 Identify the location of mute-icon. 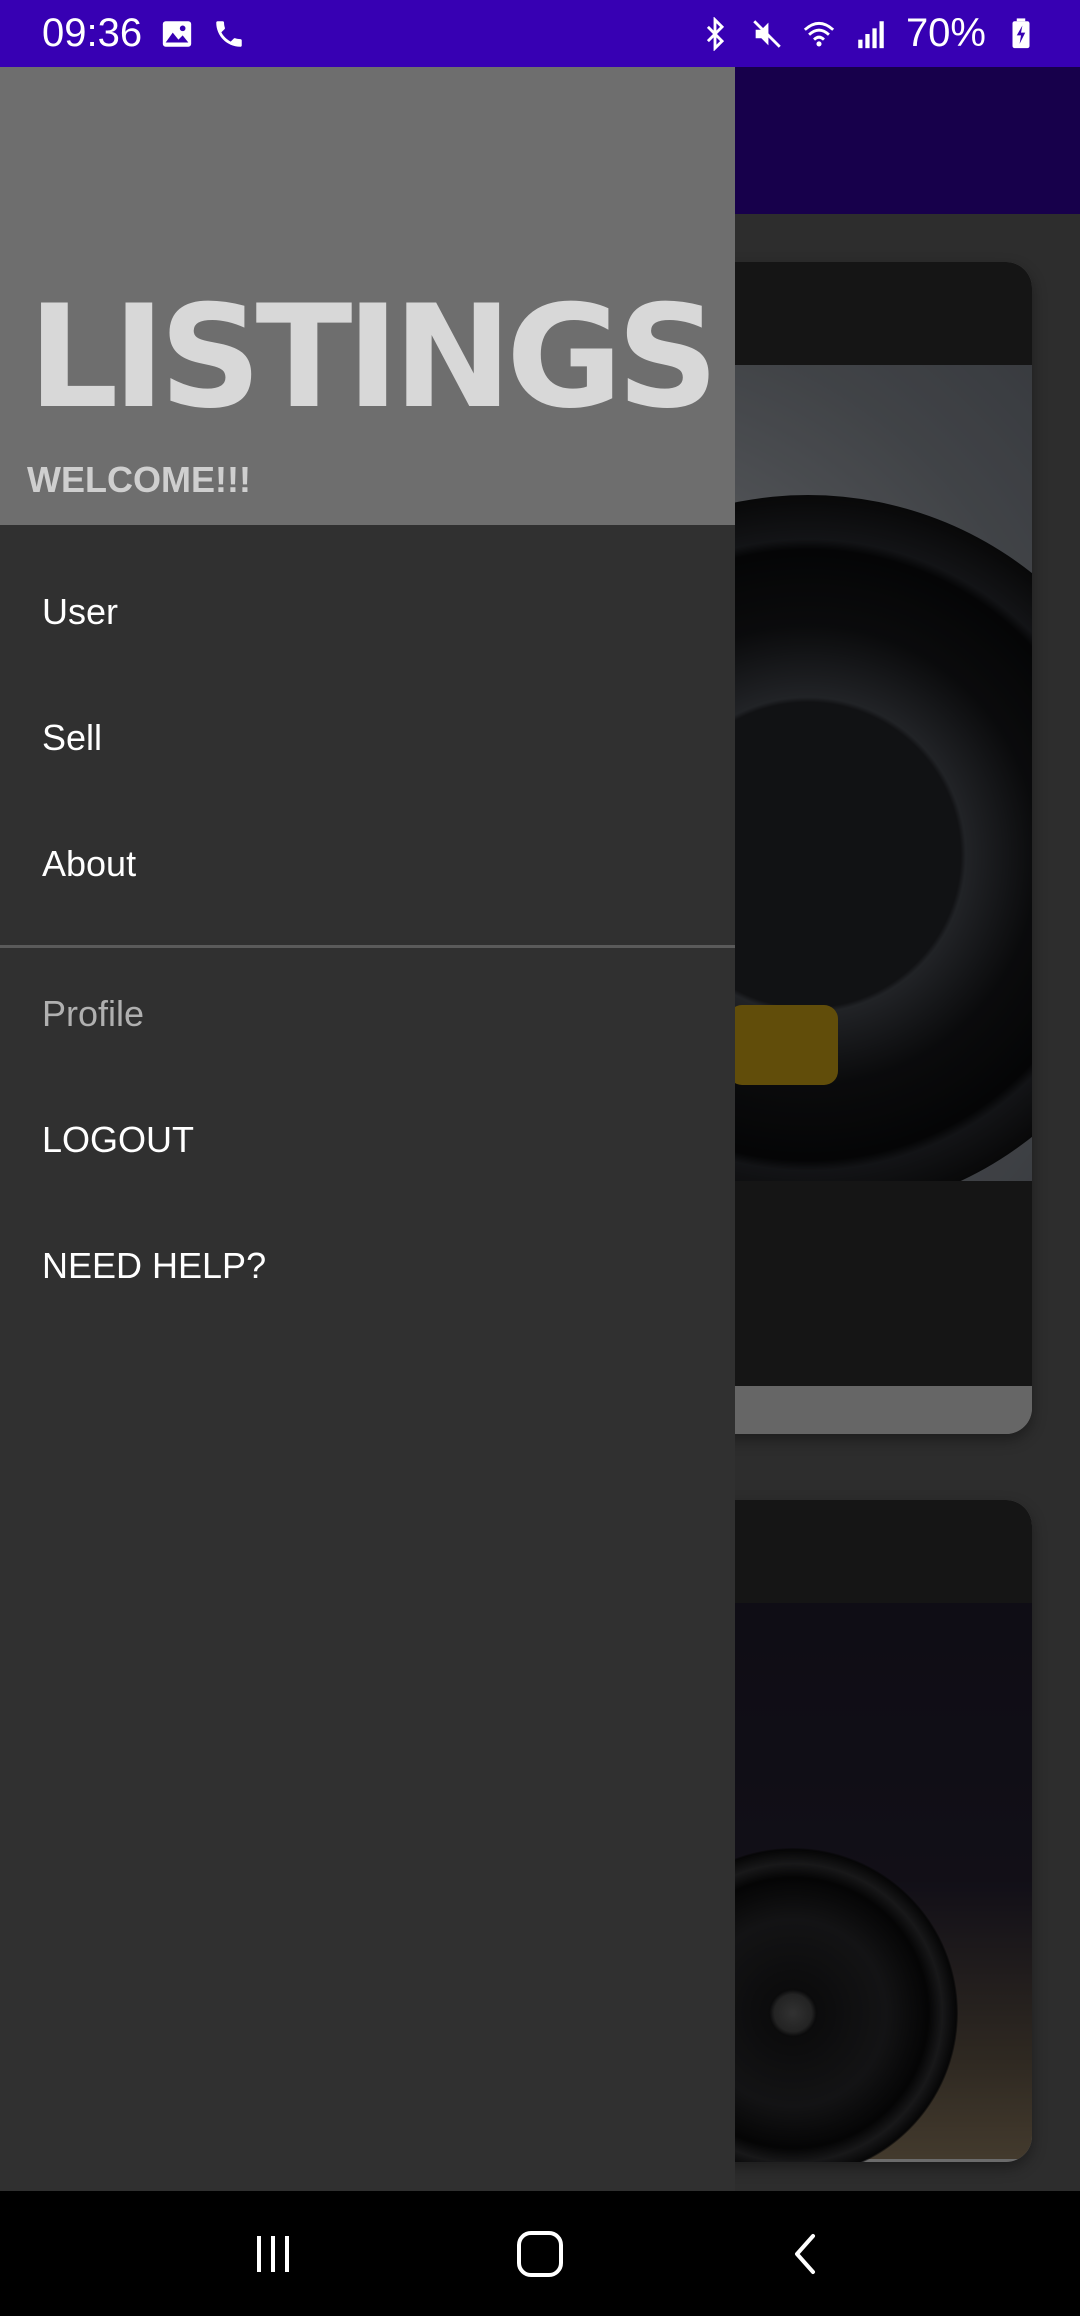
(767, 33).